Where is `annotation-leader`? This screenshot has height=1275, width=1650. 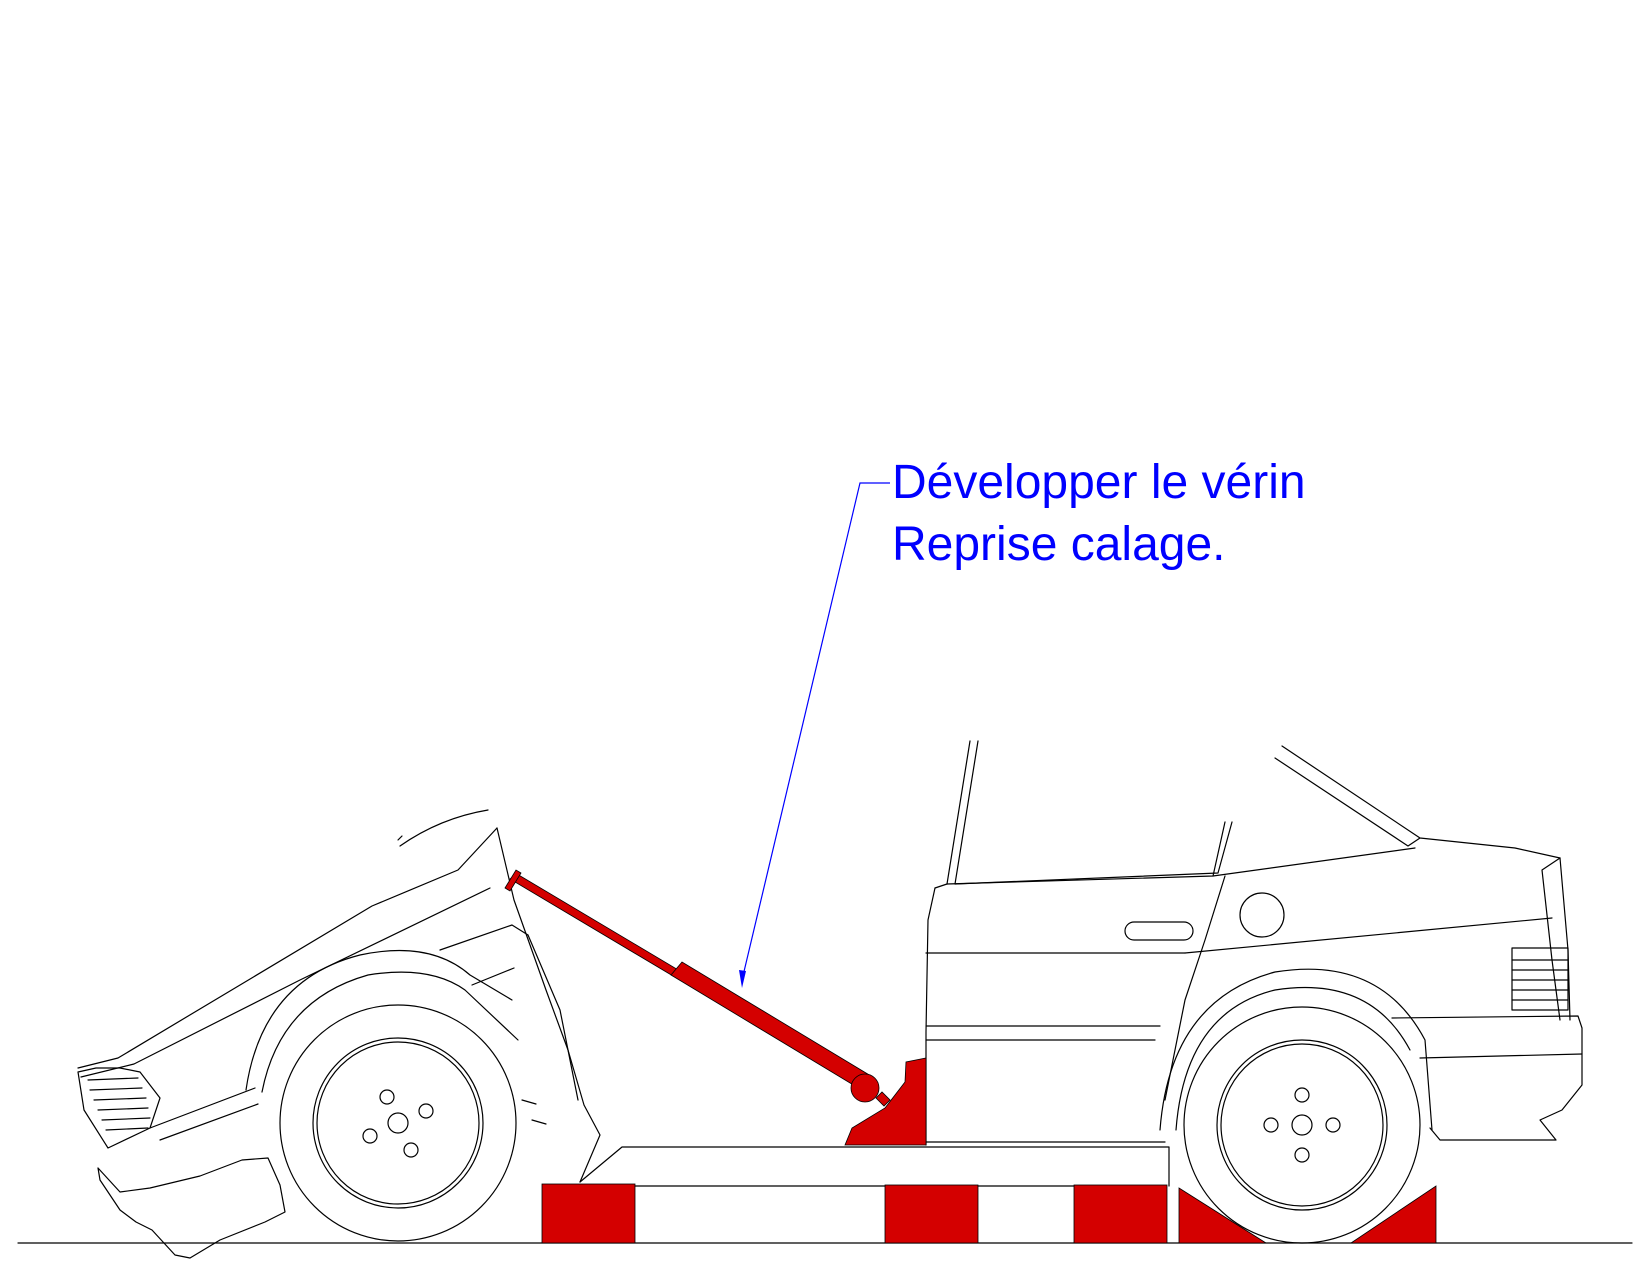
annotation-leader is located at coordinates (814, 735).